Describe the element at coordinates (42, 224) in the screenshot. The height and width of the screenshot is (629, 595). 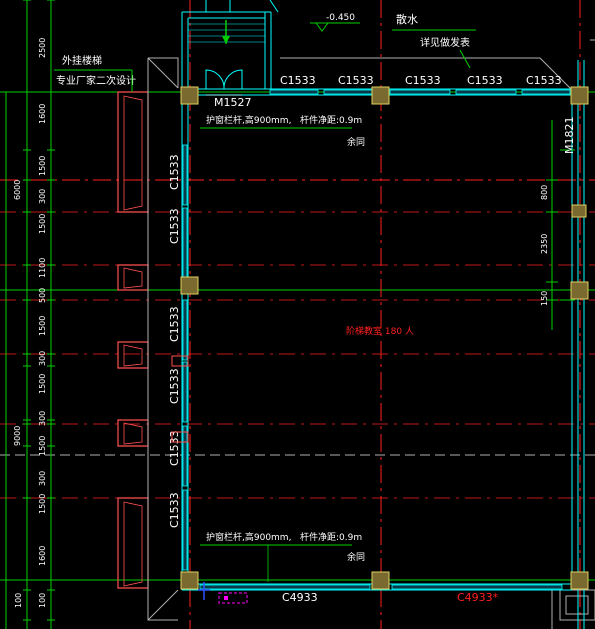
I see `left-dim-4: 1500` at that location.